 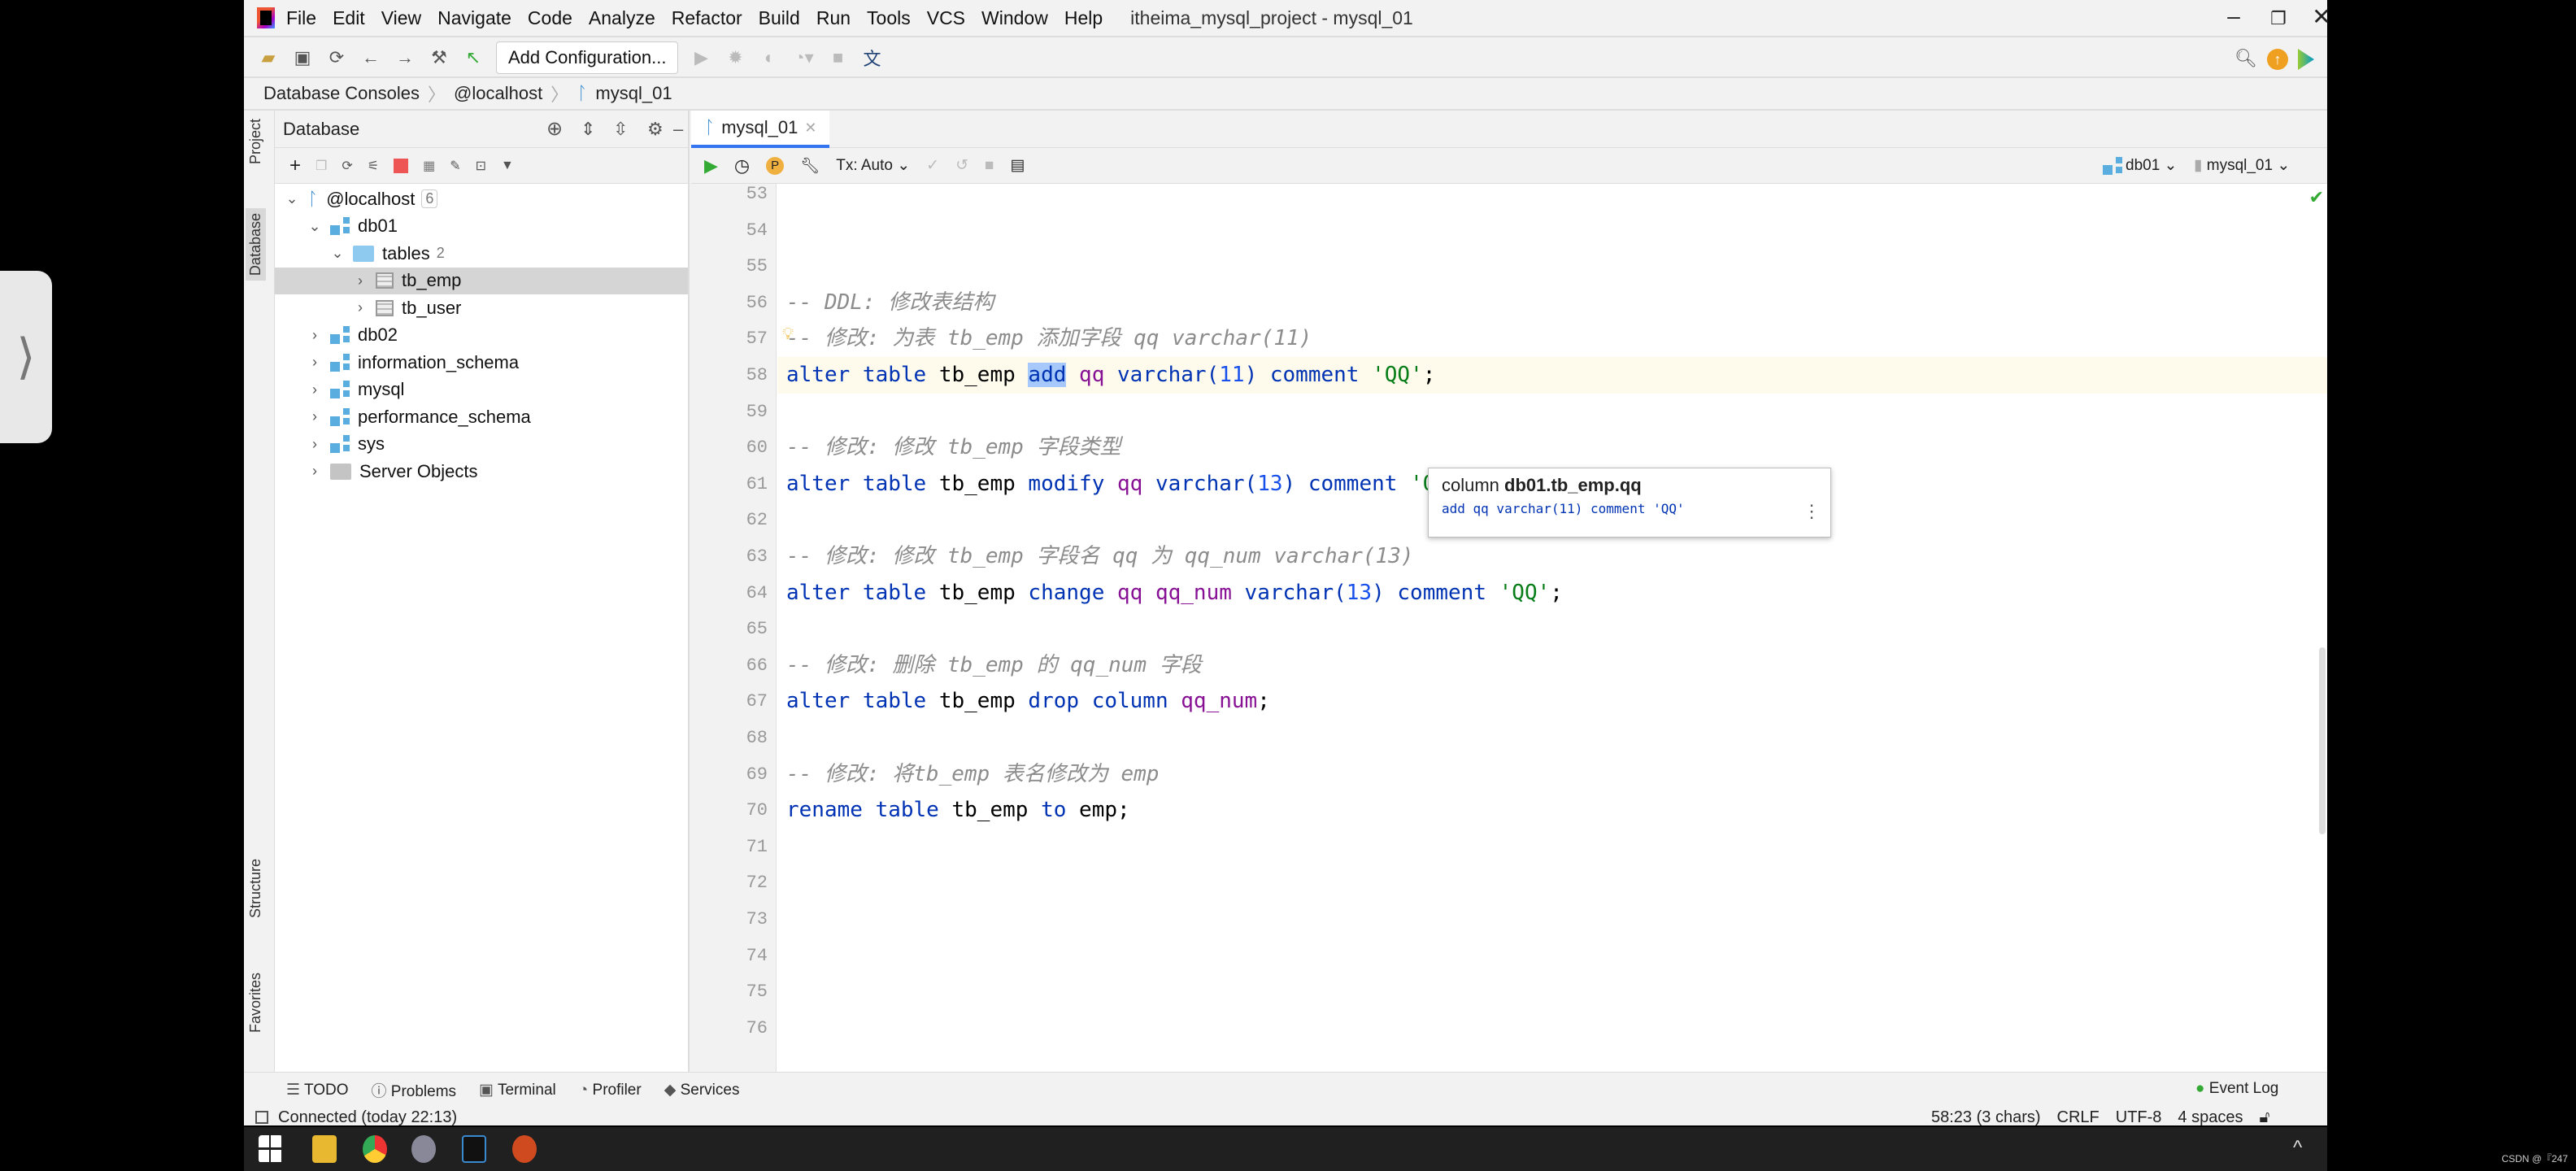 What do you see at coordinates (804, 58) in the screenshot?
I see `profile-icon: ◔▾` at bounding box center [804, 58].